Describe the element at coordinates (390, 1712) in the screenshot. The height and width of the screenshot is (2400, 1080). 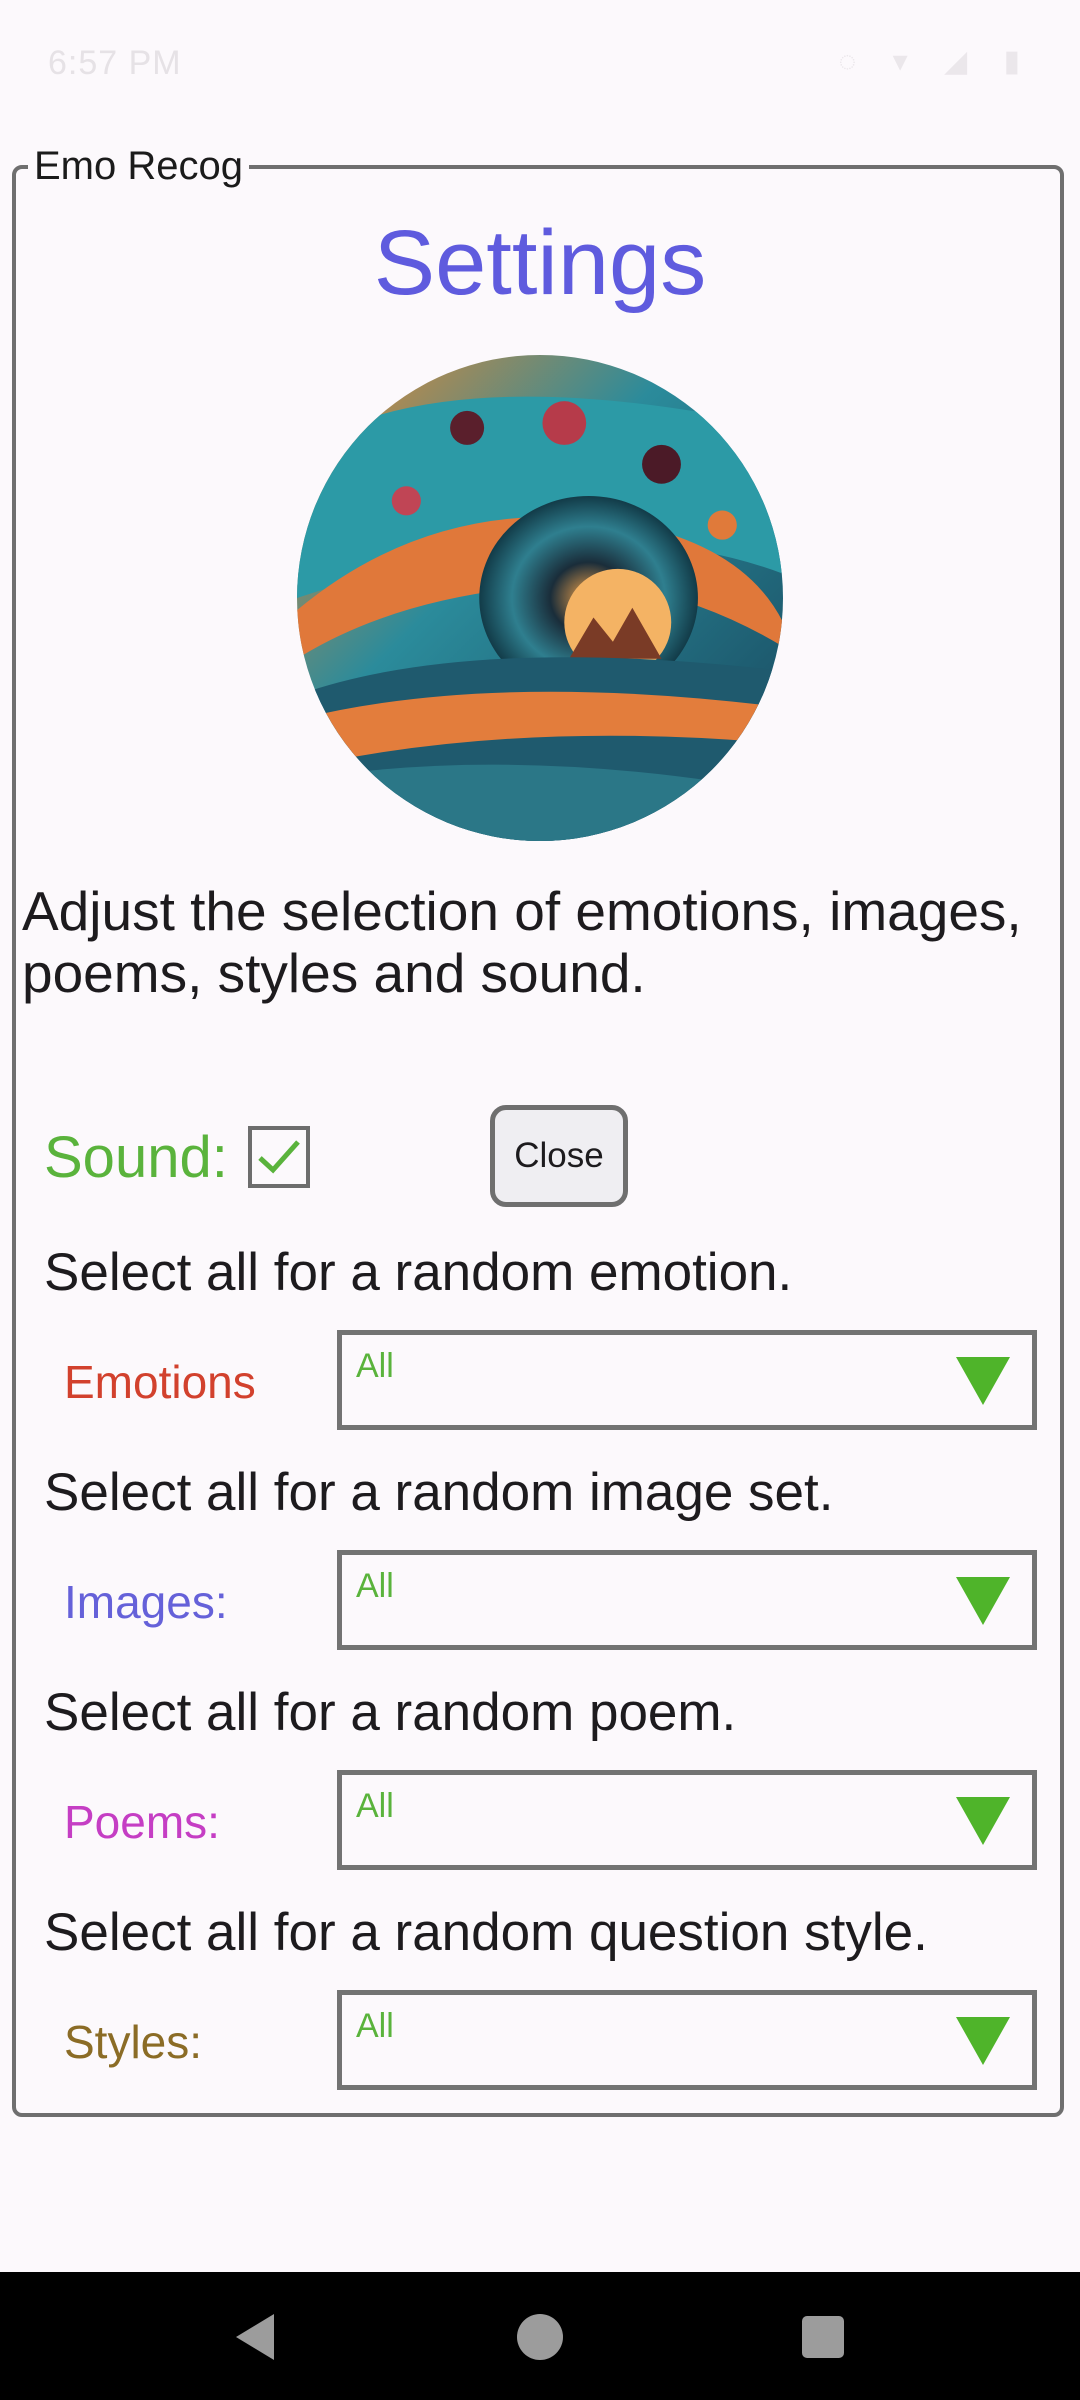
I see `poems-hint: Select all for a random poem.` at that location.